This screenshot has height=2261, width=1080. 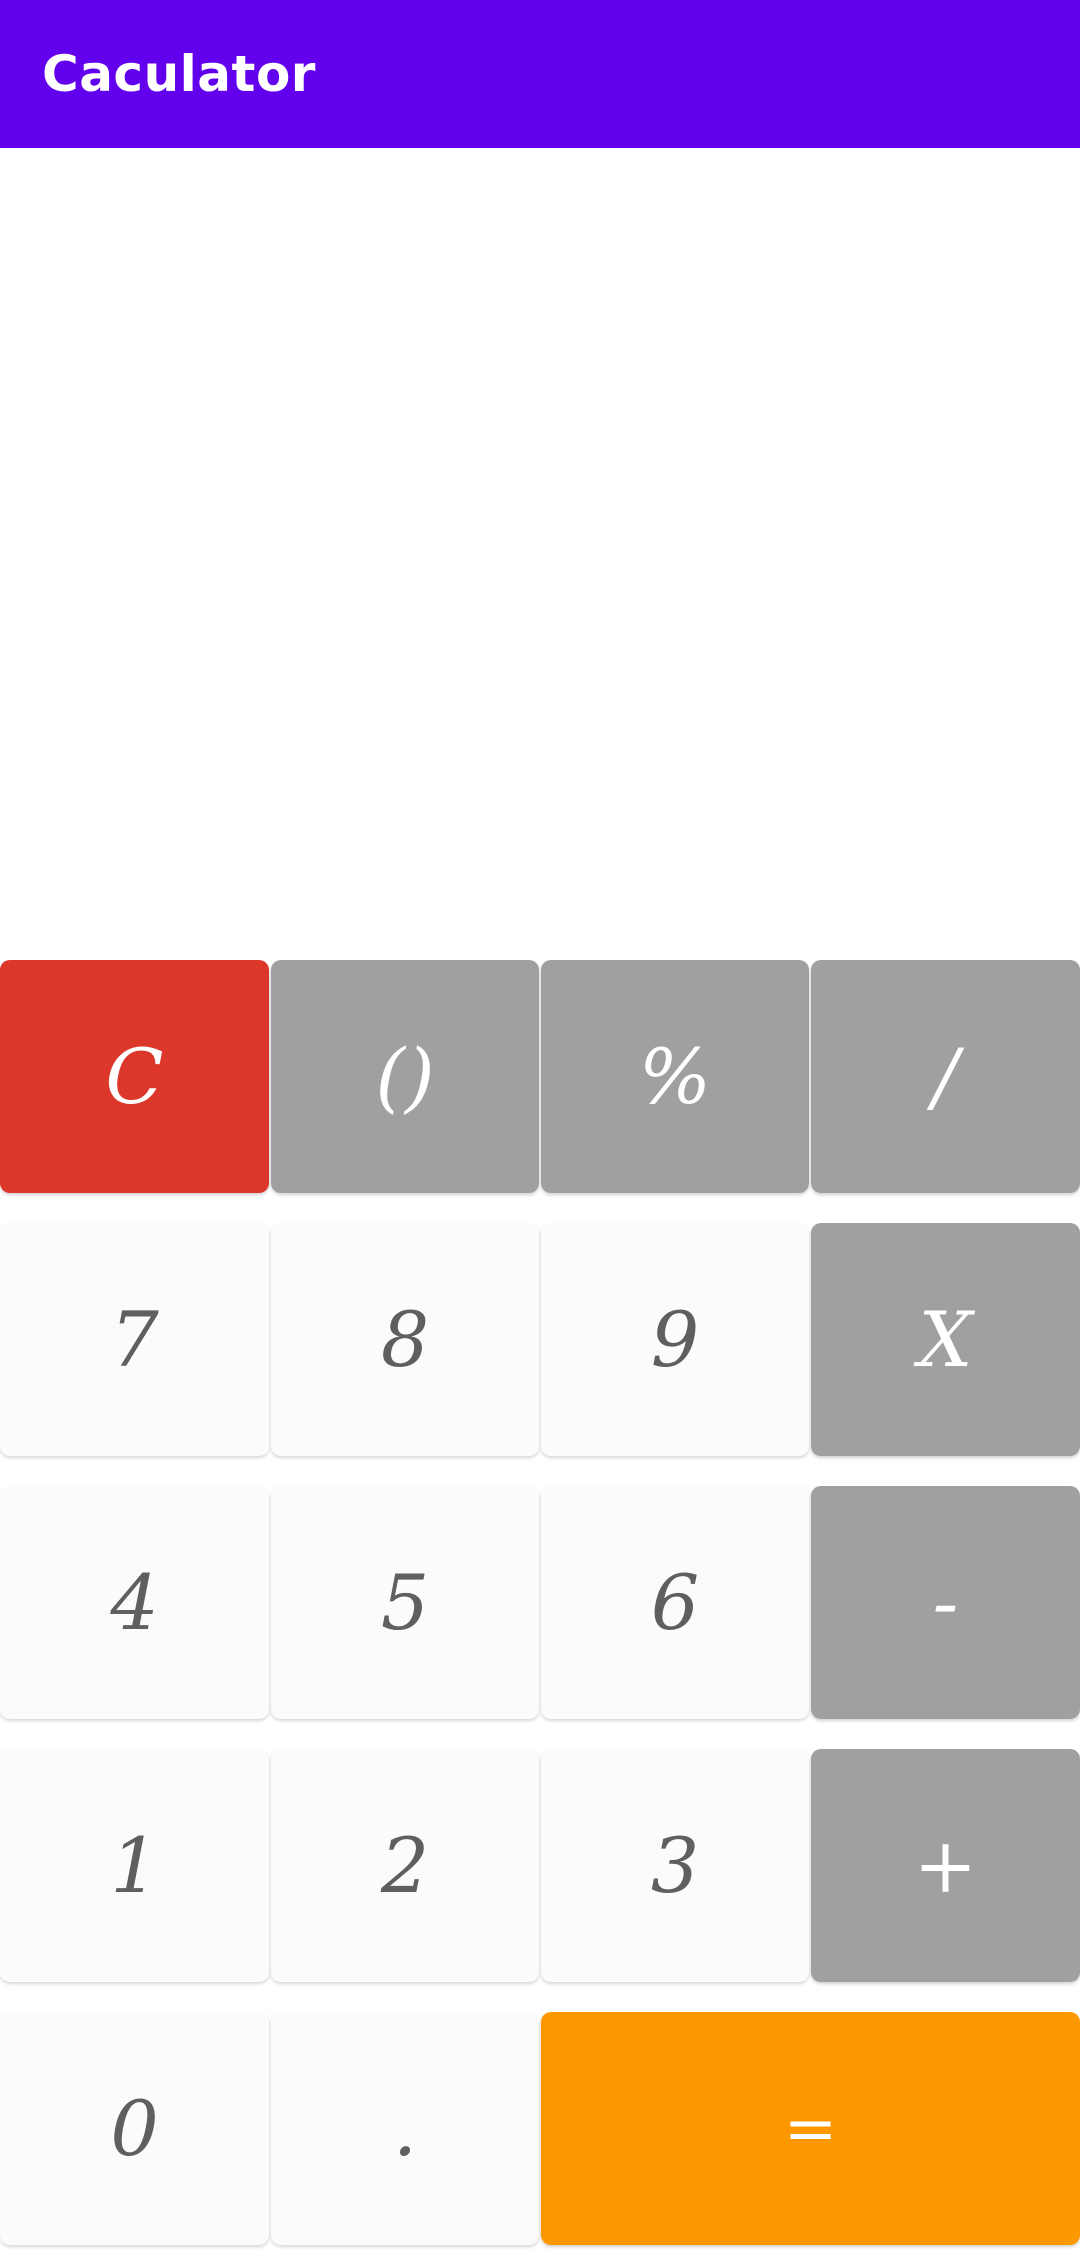 I want to click on app-toolbar: Caculator, so click(x=540, y=74).